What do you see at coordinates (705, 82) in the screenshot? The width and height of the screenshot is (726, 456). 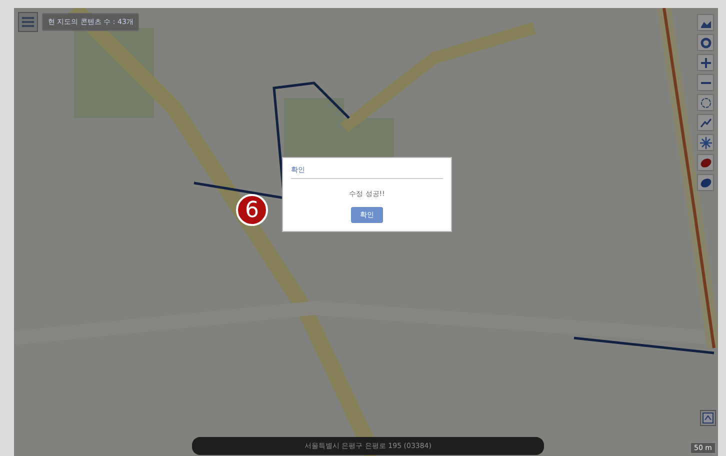 I see `zoom-out-button` at bounding box center [705, 82].